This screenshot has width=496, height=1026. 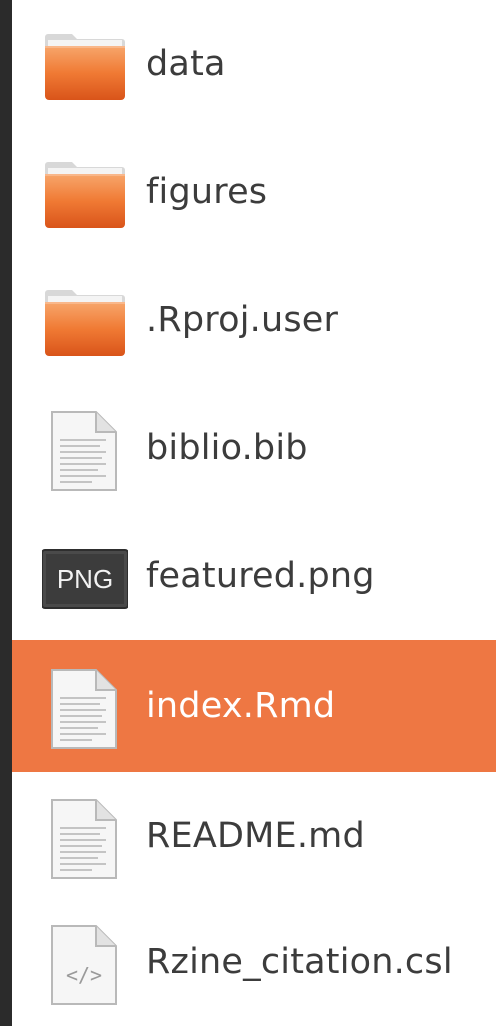 I want to click on file-item-readme-md: README.md, so click(x=254, y=836).